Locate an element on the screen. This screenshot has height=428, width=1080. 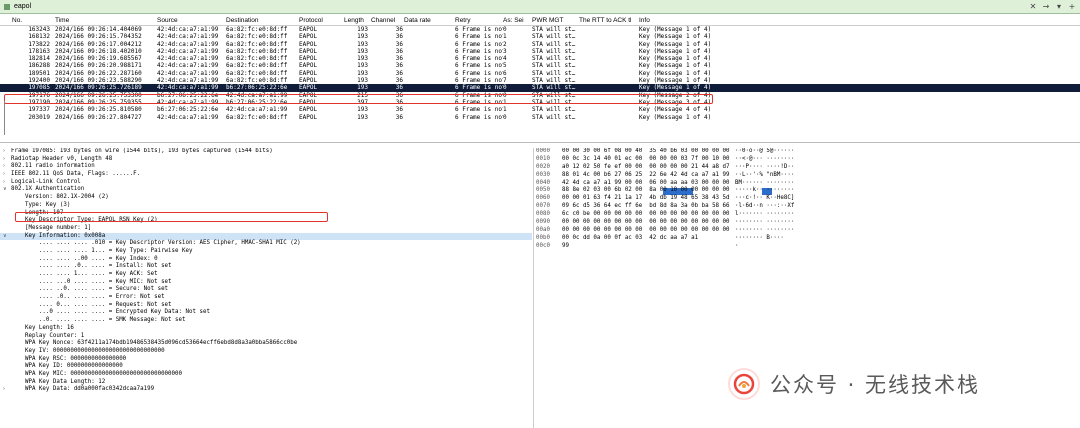
detail-tree-item: › Radiotap Header v0, Length 48 is located at coordinates (266, 160).